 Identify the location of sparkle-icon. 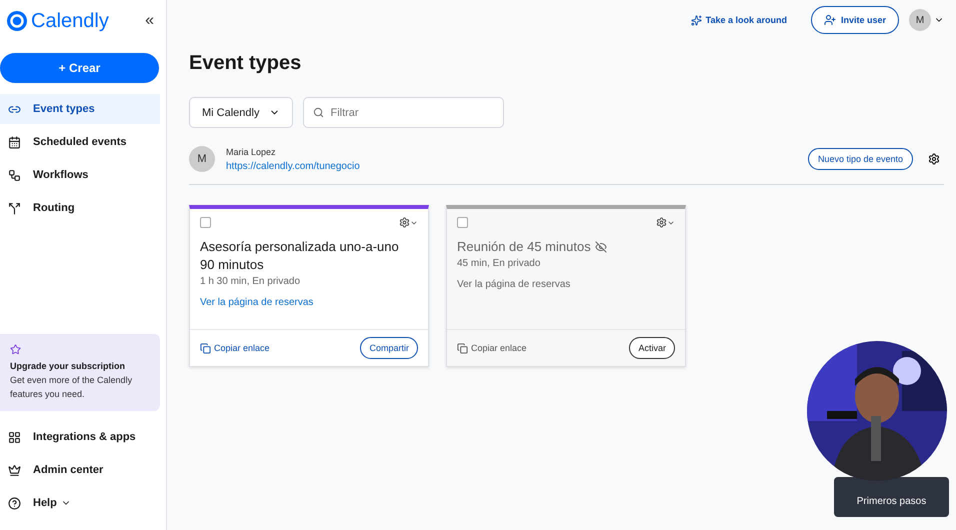
(696, 20).